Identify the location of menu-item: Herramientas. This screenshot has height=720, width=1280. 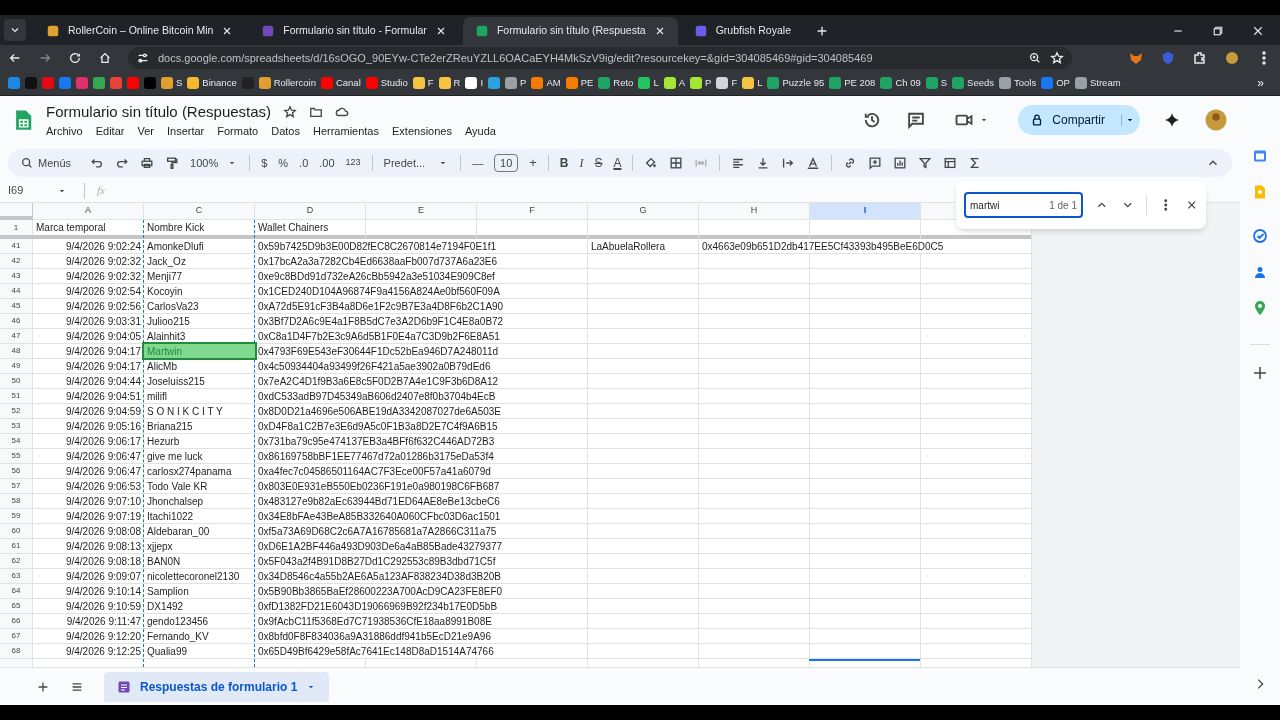
(345, 131).